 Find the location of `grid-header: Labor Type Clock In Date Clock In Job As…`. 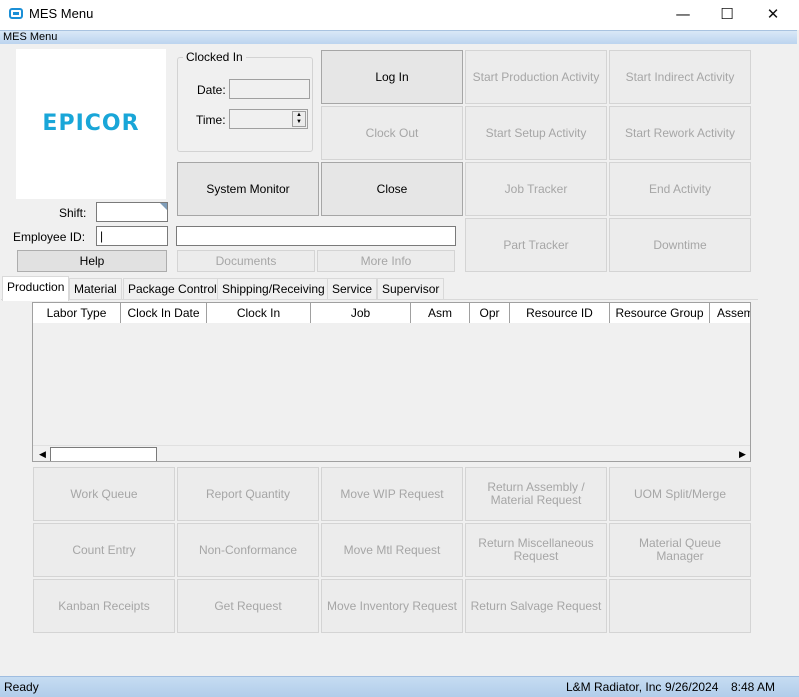

grid-header: Labor Type Clock In Date Clock In Job As… is located at coordinates (391, 313).